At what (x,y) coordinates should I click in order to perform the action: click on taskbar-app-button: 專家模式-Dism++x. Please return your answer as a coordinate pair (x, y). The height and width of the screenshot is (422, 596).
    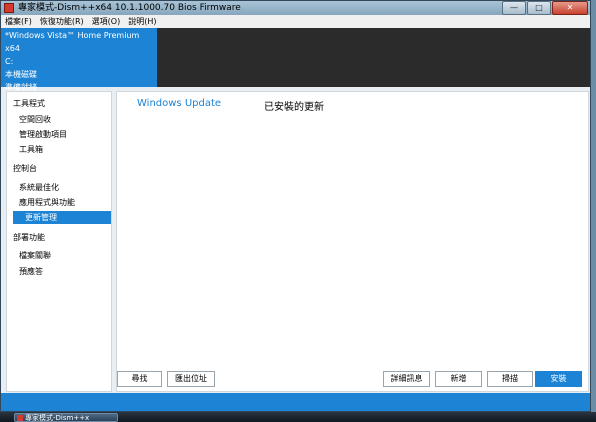
    Looking at the image, I should click on (66, 417).